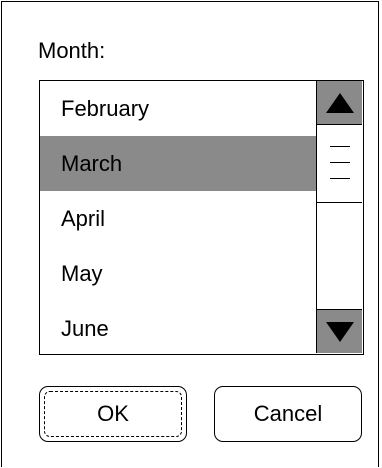  What do you see at coordinates (92, 163) in the screenshot?
I see `list-item-label: March` at bounding box center [92, 163].